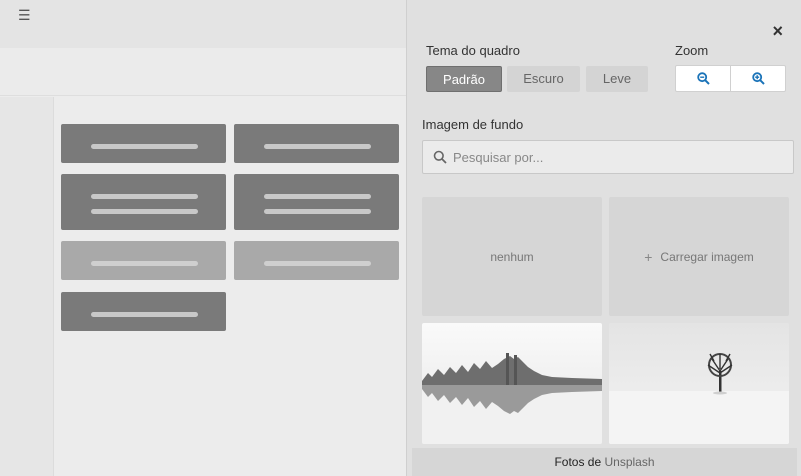 The height and width of the screenshot is (476, 801). I want to click on unsplash-link: Unsplash, so click(630, 462).